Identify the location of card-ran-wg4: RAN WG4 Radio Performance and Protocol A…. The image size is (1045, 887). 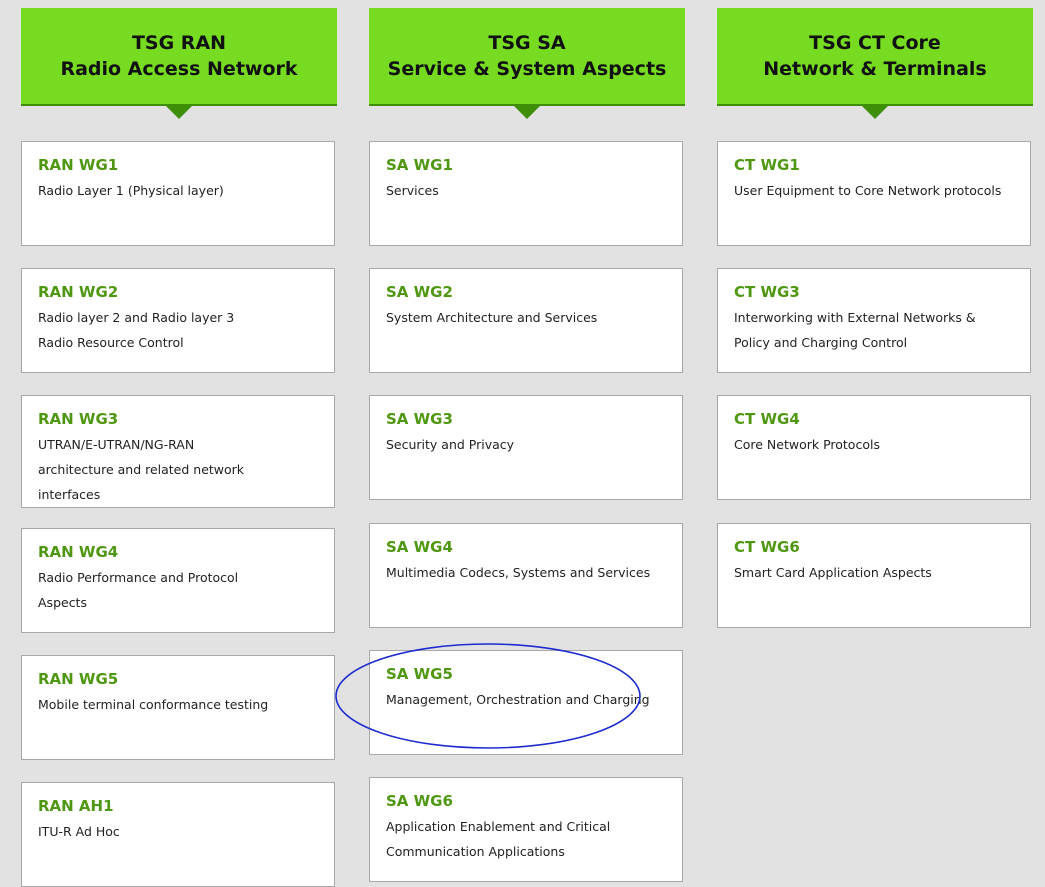
(178, 580).